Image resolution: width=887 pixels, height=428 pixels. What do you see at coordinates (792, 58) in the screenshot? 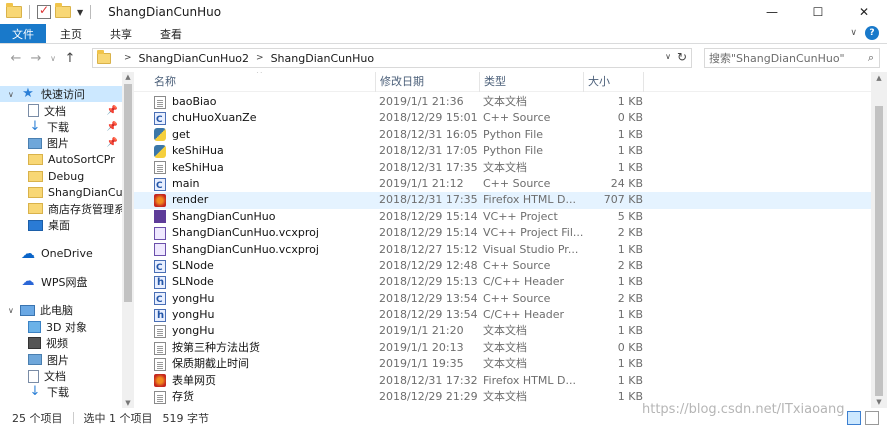
I see `search-input: 搜索"ShangDianCunHuo" ⌕` at bounding box center [792, 58].